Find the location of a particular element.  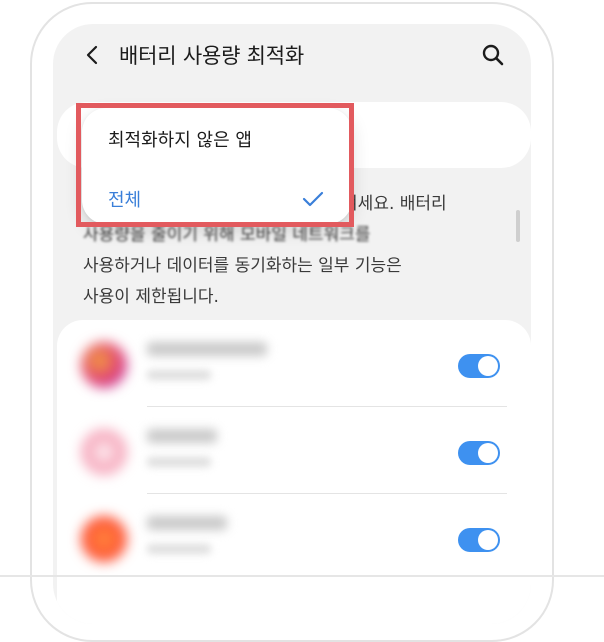

description-line: 사용하거나 데이터를 동기화하는 일부 기능은 is located at coordinates (242, 266).